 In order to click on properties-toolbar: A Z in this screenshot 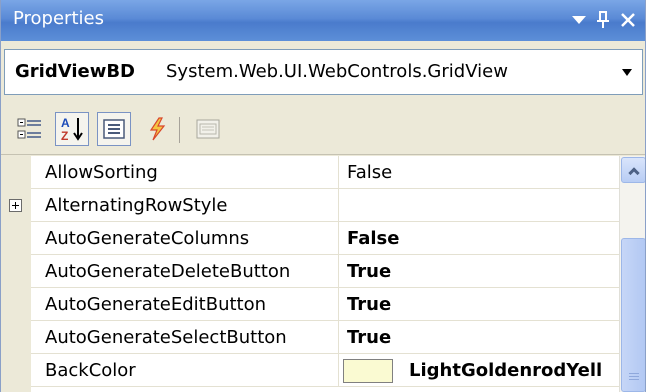, I will do `click(323, 130)`.